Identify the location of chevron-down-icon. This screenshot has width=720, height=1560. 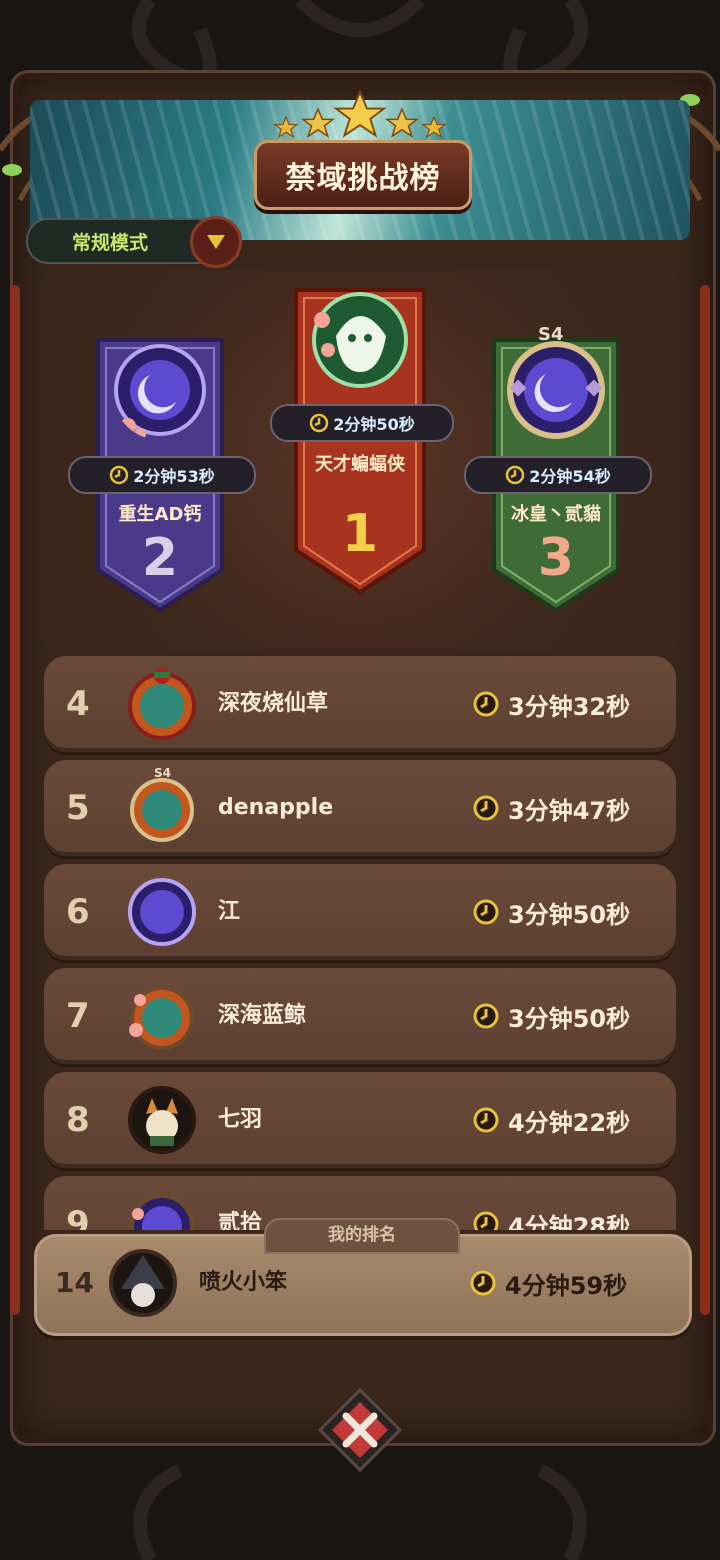
(216, 242).